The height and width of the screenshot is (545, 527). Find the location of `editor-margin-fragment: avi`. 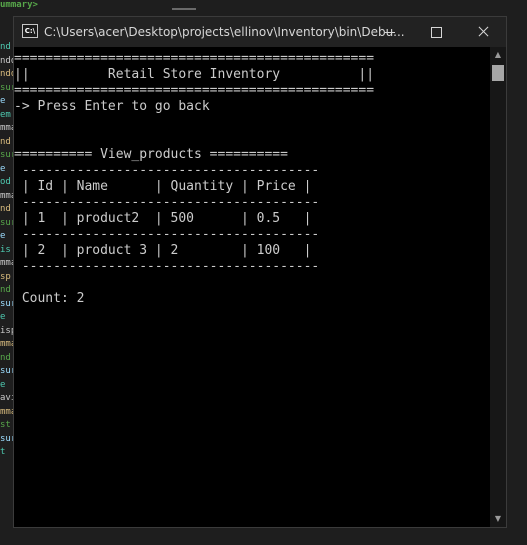

editor-margin-fragment: avi is located at coordinates (7, 398).